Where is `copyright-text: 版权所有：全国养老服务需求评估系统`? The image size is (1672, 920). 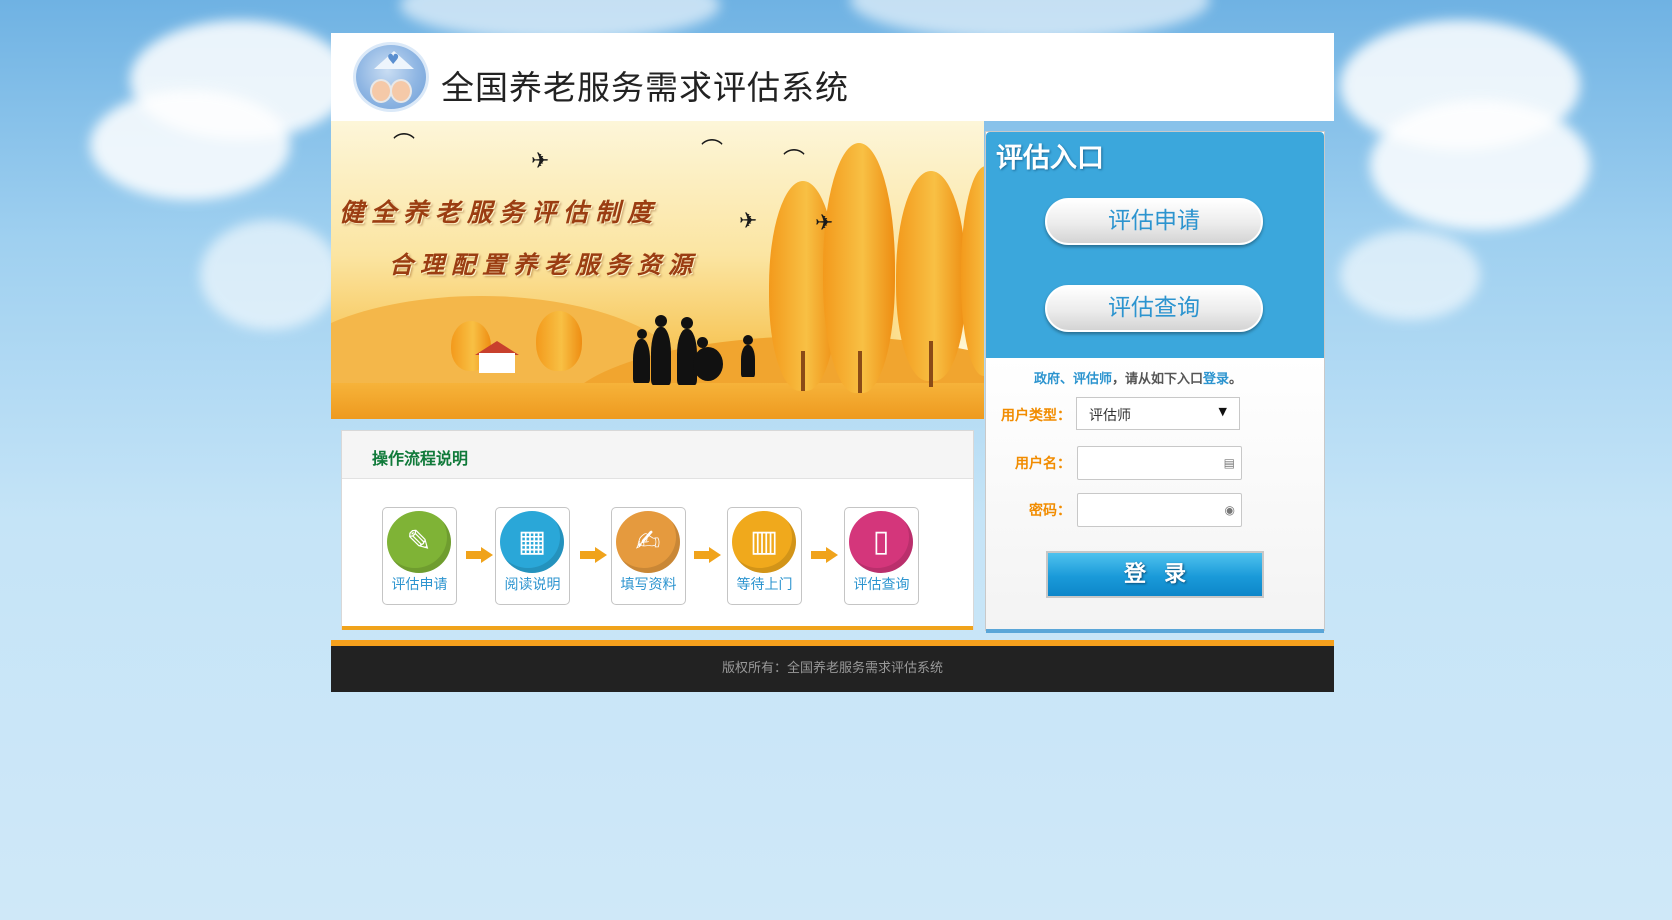 copyright-text: 版权所有：全国养老服务需求评估系统 is located at coordinates (832, 668).